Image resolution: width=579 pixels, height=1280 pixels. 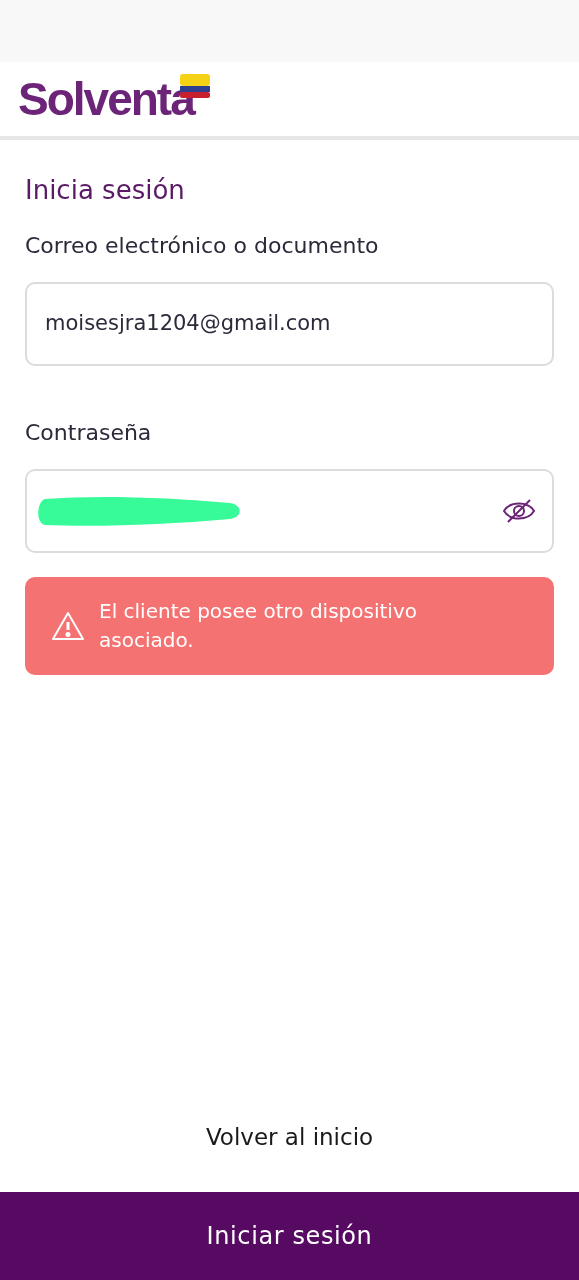 What do you see at coordinates (105, 190) in the screenshot?
I see `page-title: Inicia sesión` at bounding box center [105, 190].